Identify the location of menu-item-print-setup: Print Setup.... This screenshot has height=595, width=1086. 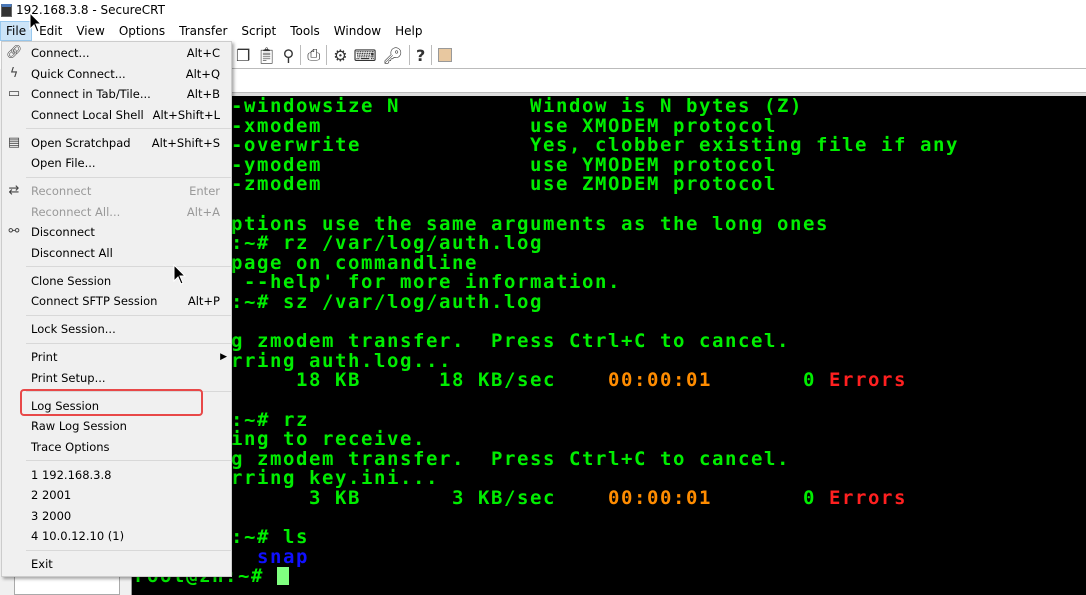
(116, 378).